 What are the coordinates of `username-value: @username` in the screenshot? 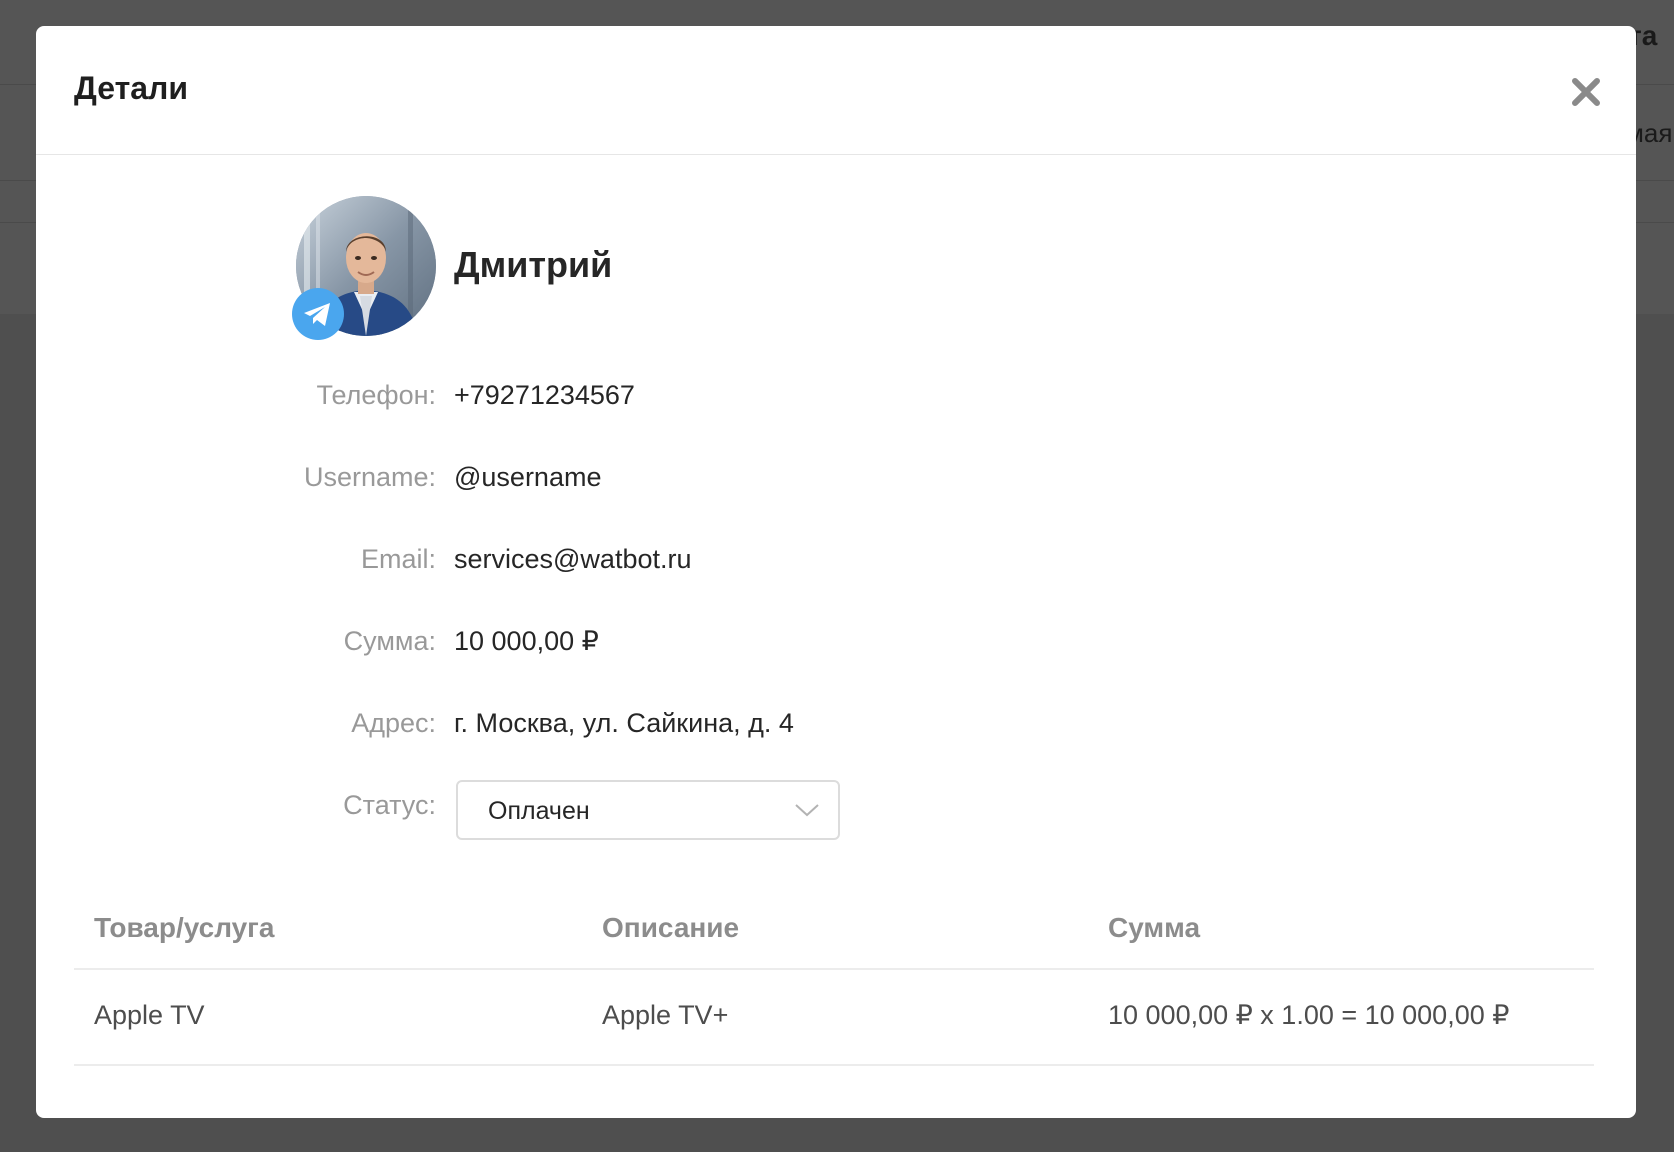 It's located at (528, 477).